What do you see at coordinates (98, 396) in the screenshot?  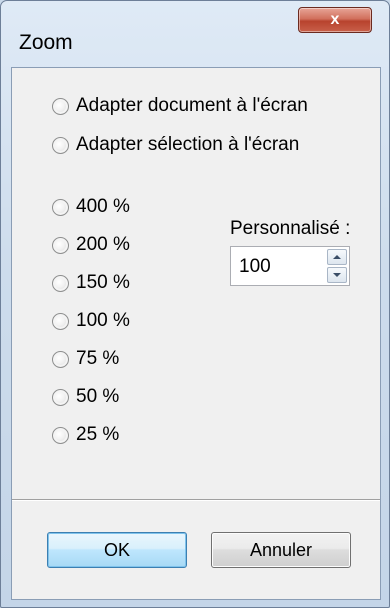 I see `radio-label: 50 %` at bounding box center [98, 396].